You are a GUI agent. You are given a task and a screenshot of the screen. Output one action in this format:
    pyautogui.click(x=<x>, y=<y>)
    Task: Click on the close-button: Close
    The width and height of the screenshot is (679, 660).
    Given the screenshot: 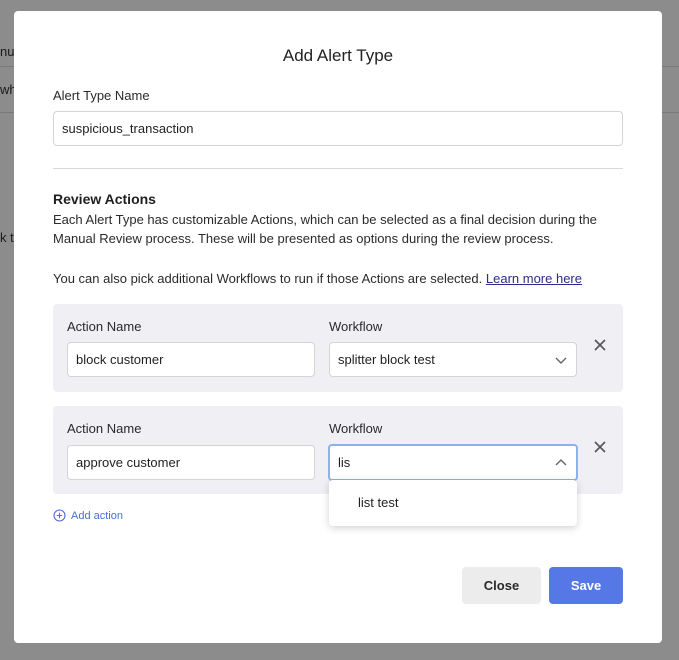 What is the action you would take?
    pyautogui.click(x=501, y=585)
    